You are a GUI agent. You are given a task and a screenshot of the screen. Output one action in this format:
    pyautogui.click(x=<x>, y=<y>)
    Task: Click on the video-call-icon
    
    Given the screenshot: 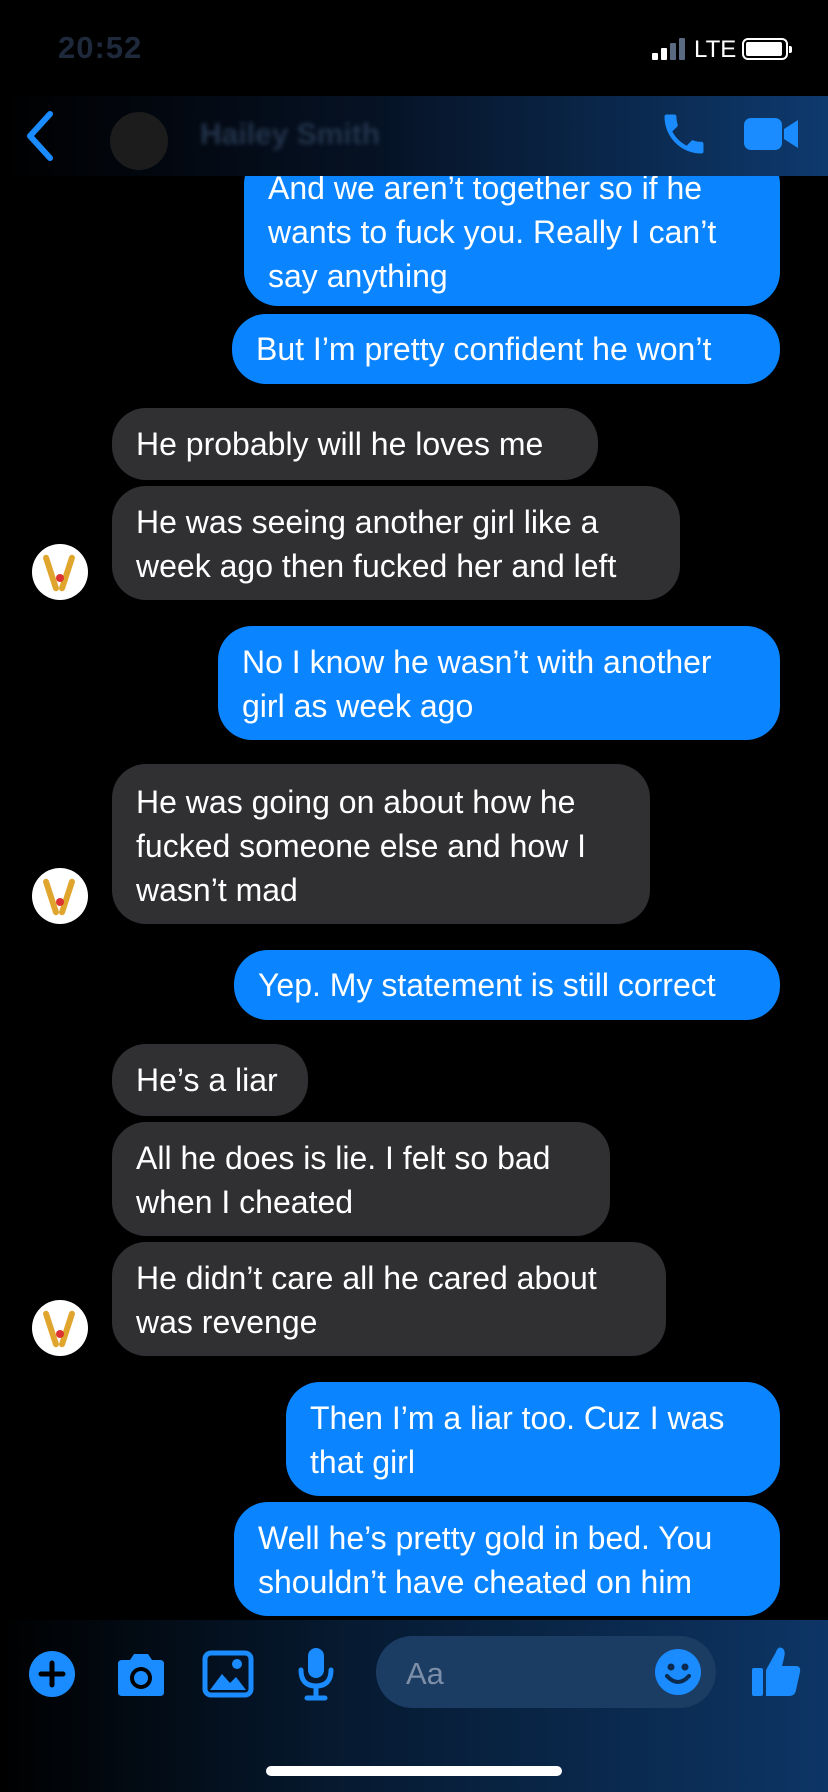 What is the action you would take?
    pyautogui.click(x=771, y=134)
    